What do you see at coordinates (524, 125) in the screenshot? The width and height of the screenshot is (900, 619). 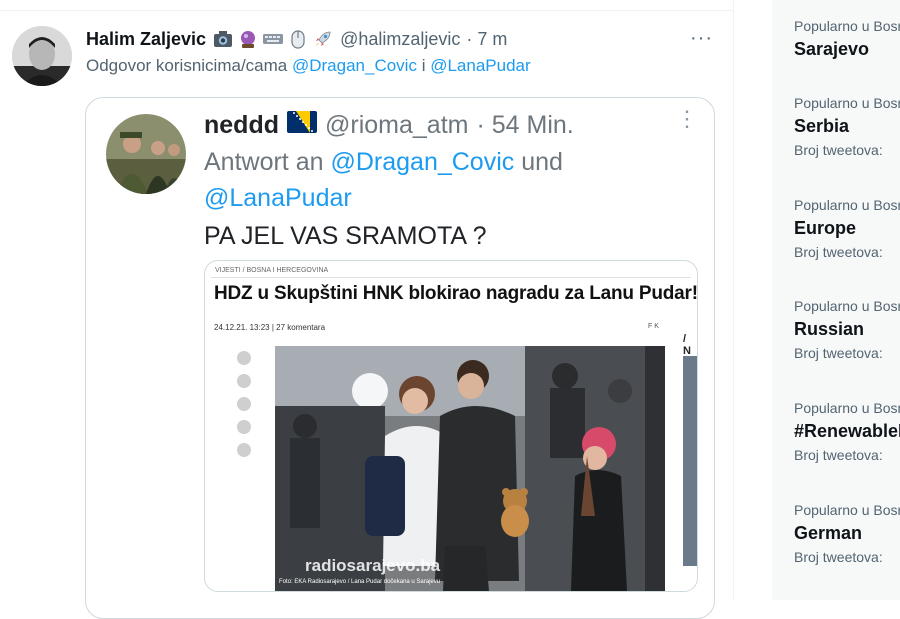 I see `quoted-time: · 54 Min.` at bounding box center [524, 125].